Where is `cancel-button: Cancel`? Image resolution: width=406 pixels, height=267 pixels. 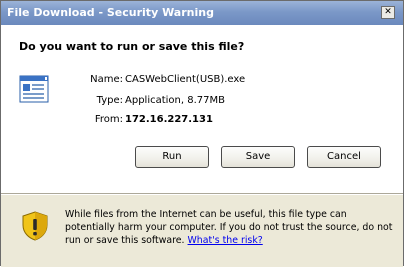 cancel-button: Cancel is located at coordinates (344, 157).